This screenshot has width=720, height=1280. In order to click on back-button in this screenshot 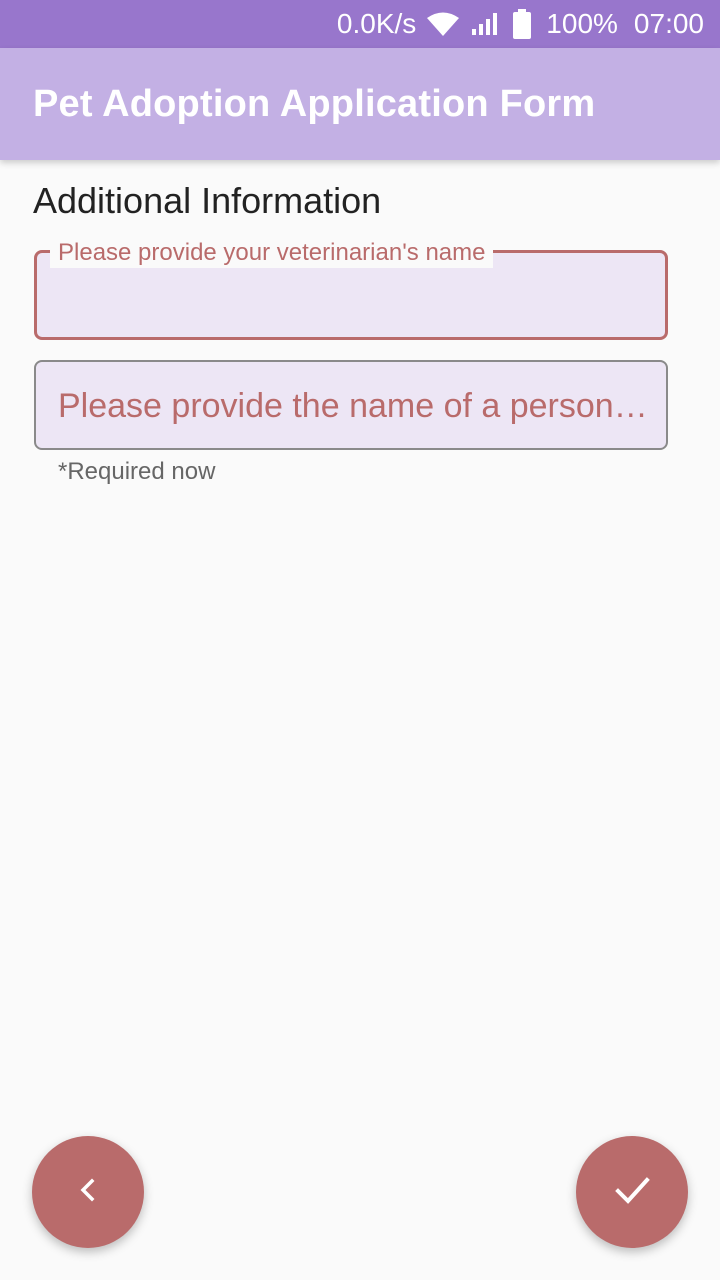, I will do `click(88, 1192)`.